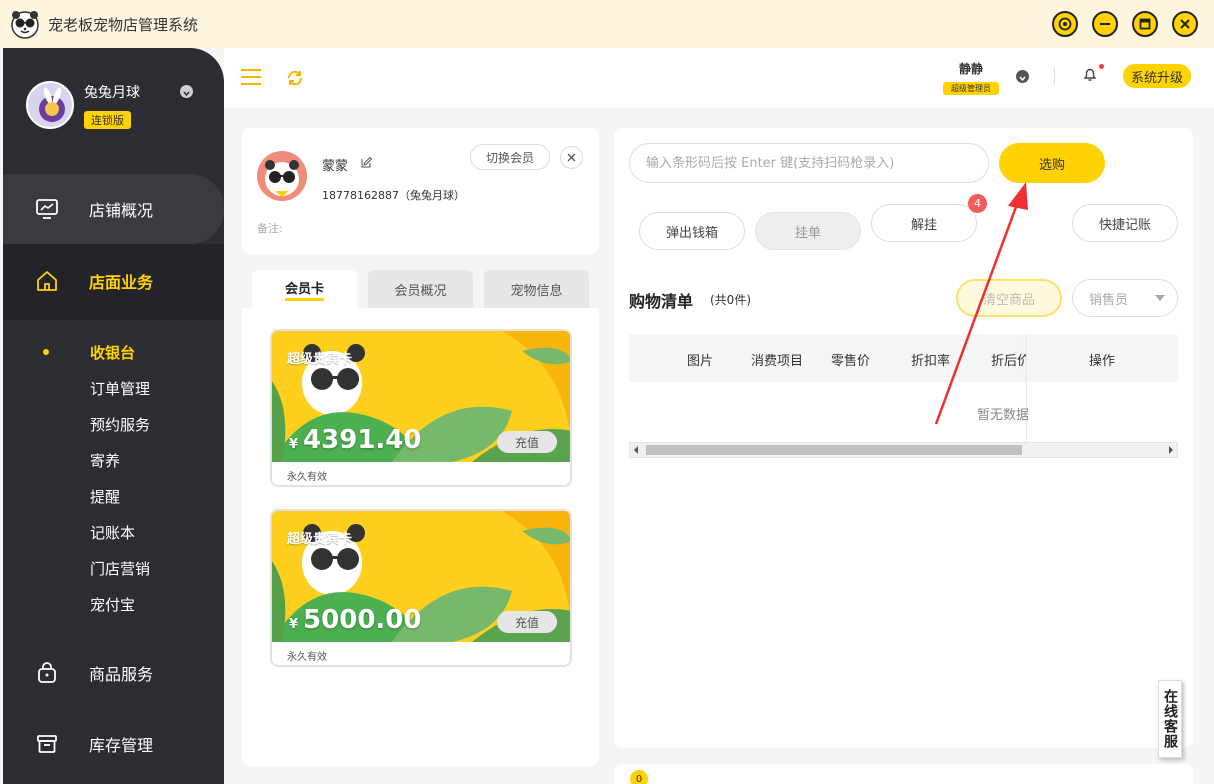 The image size is (1214, 784). I want to click on rabbit-moon-icon, so click(52, 104).